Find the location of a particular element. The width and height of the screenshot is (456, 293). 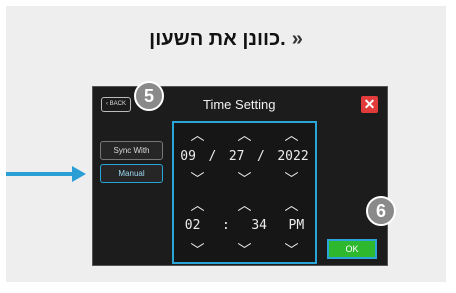

day-down-icon: ﹀ is located at coordinates (245, 179).